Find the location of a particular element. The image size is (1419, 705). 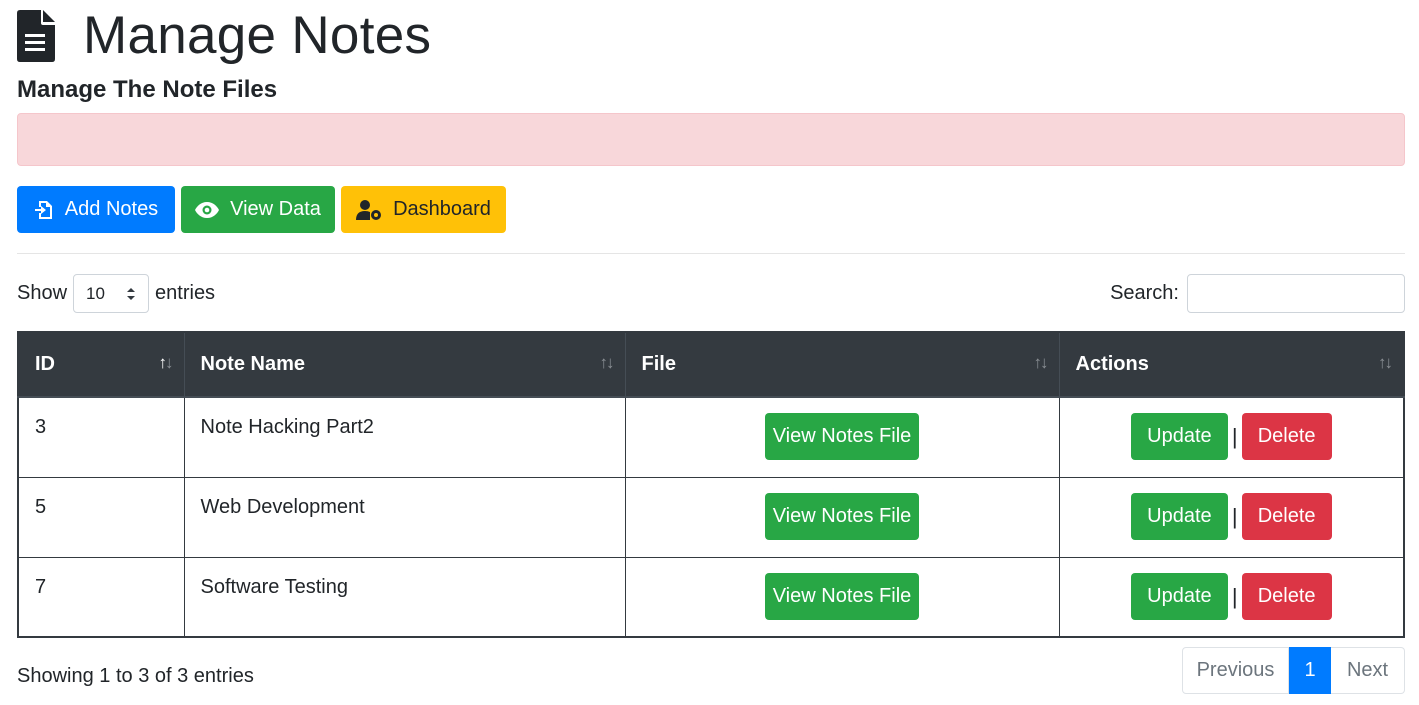

cell-id: 5 is located at coordinates (101, 517).